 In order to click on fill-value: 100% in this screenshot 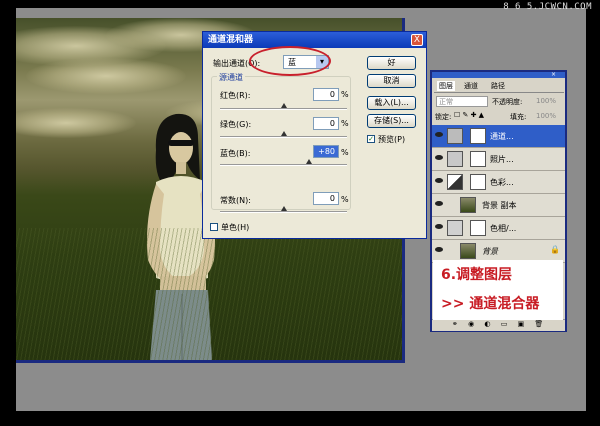, I will do `click(546, 116)`.